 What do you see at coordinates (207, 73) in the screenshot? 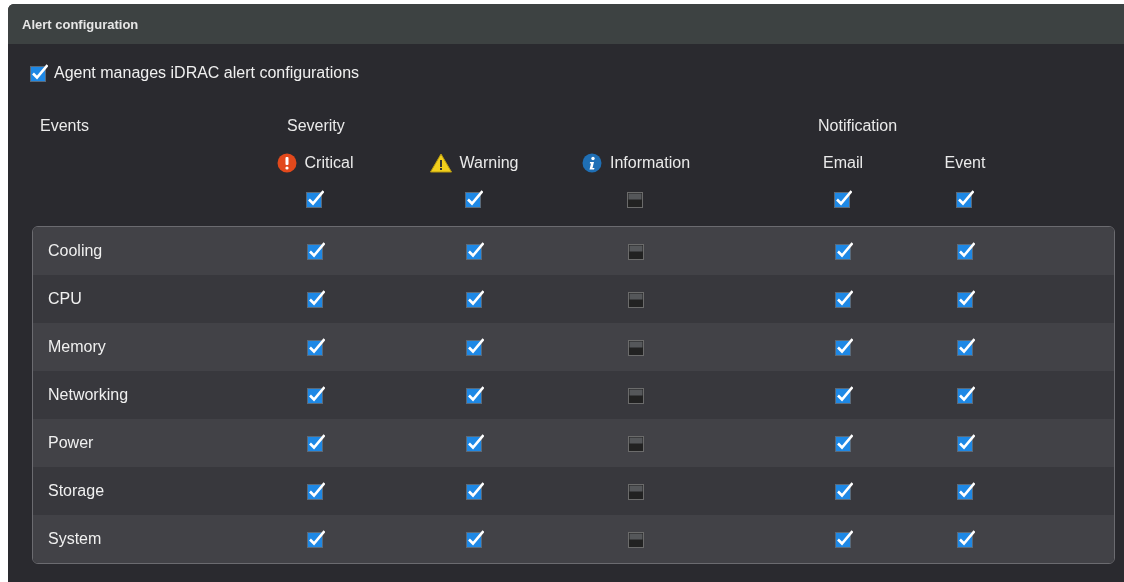
I see `checkbox-label: Agent manages iDRAC alert configurations` at bounding box center [207, 73].